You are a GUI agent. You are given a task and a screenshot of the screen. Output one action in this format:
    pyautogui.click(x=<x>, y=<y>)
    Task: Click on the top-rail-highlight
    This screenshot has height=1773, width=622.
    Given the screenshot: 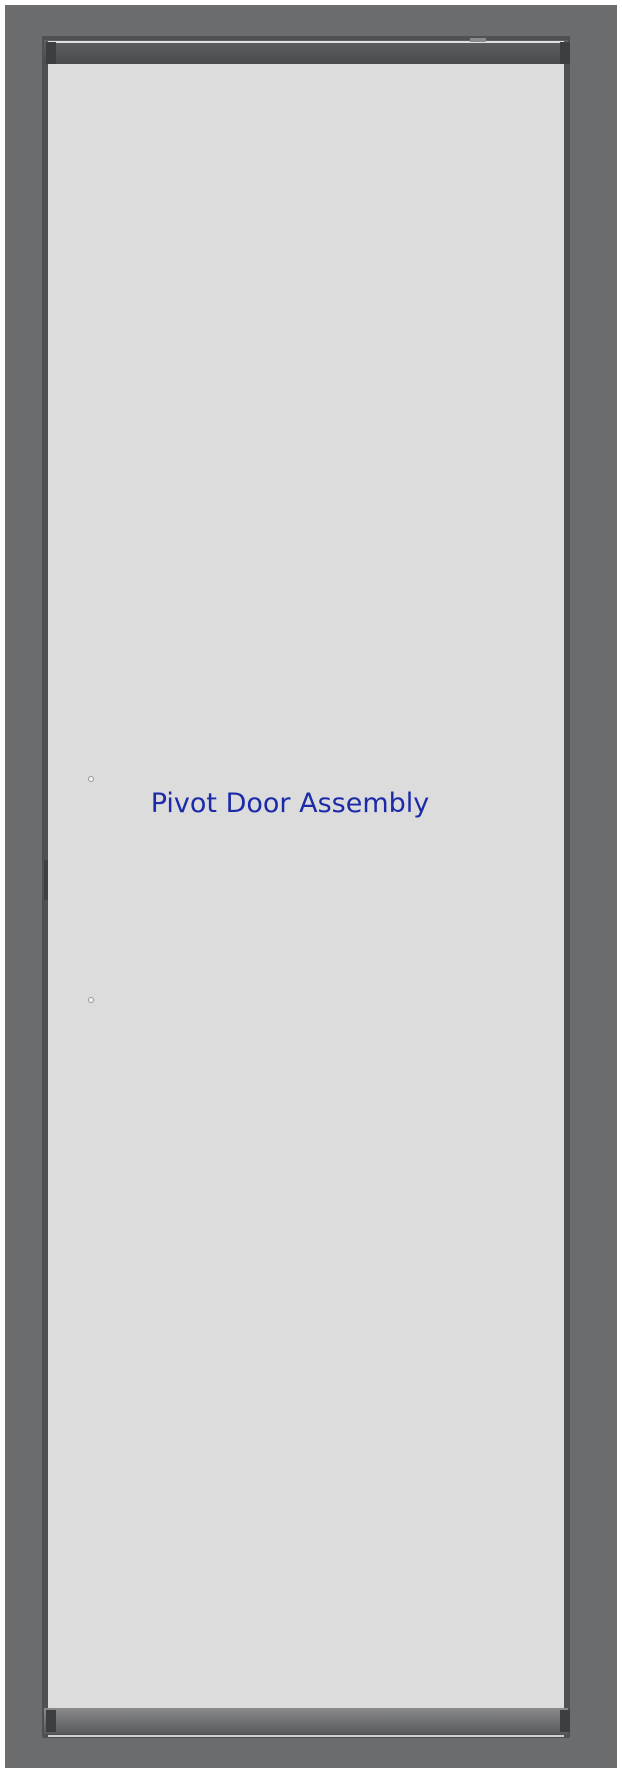 What is the action you would take?
    pyautogui.click(x=306, y=42)
    